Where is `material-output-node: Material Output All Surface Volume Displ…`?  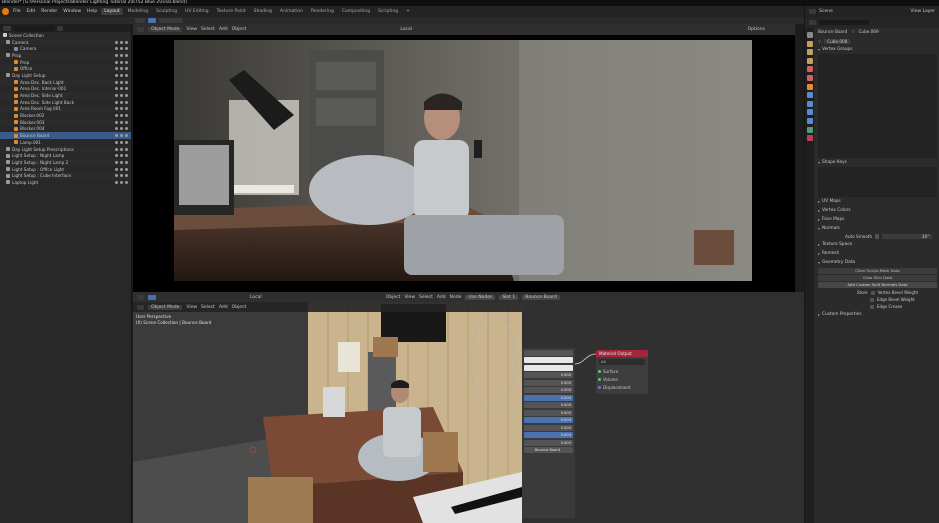 material-output-node: Material Output All Surface Volume Displ… is located at coordinates (622, 372).